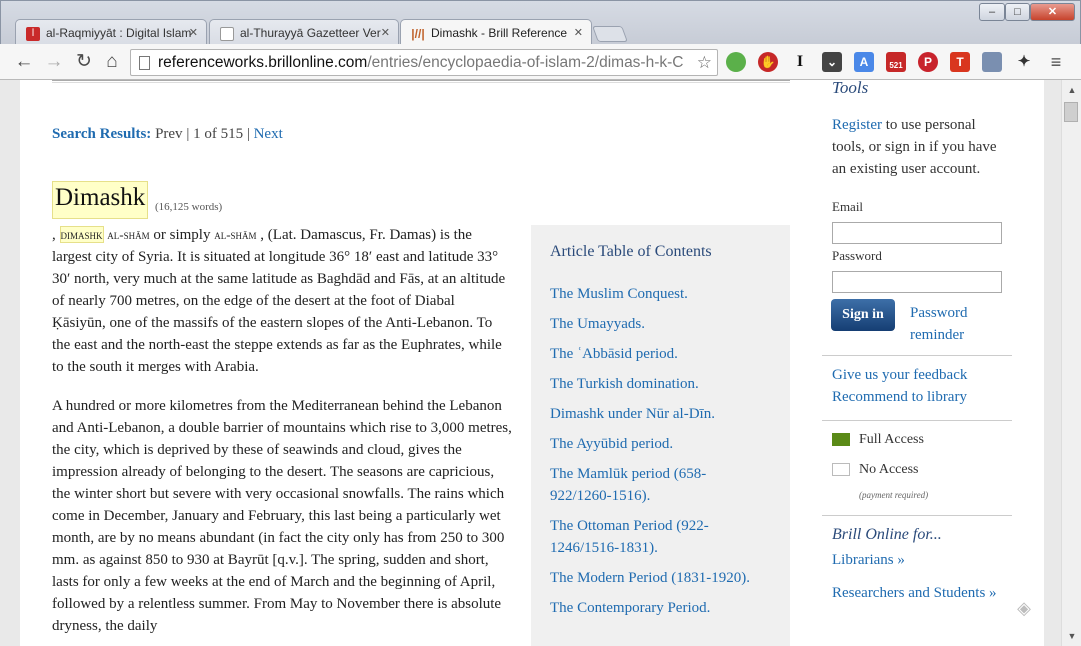 The width and height of the screenshot is (1081, 646). I want to click on minimize-button: –, so click(992, 12).